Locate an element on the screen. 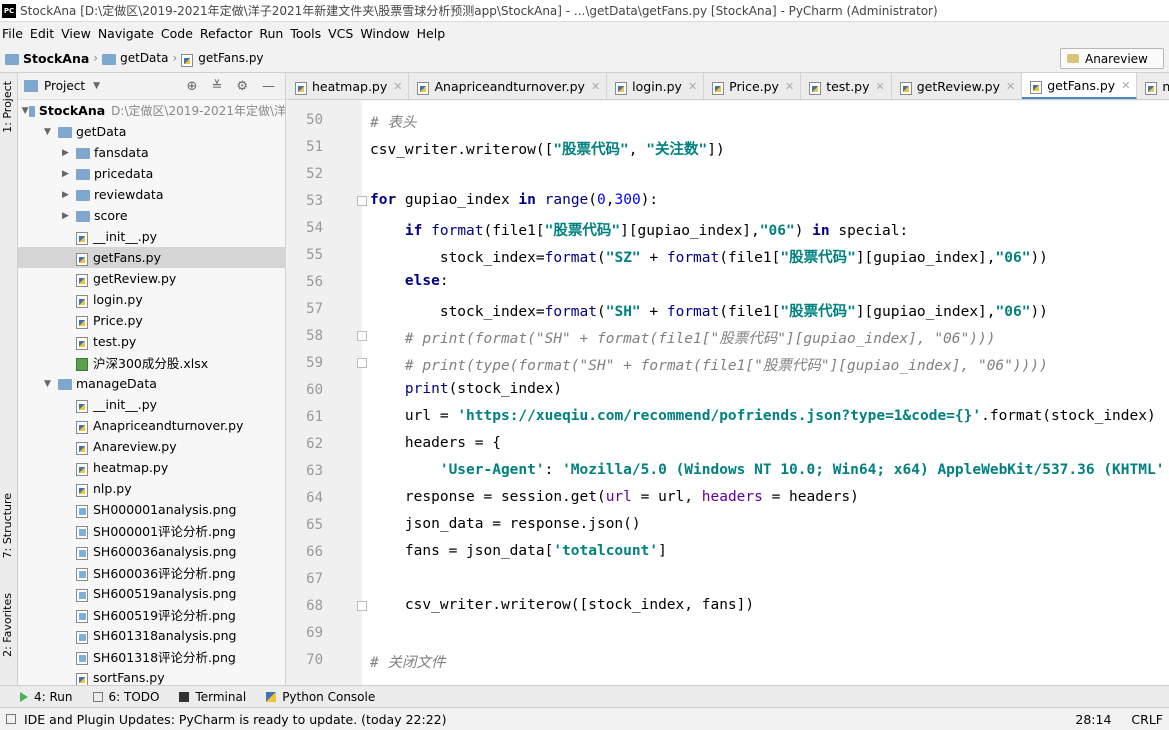 This screenshot has width=1169, height=730. tab-getfans-py: getFans.py ✕ is located at coordinates (1080, 86).